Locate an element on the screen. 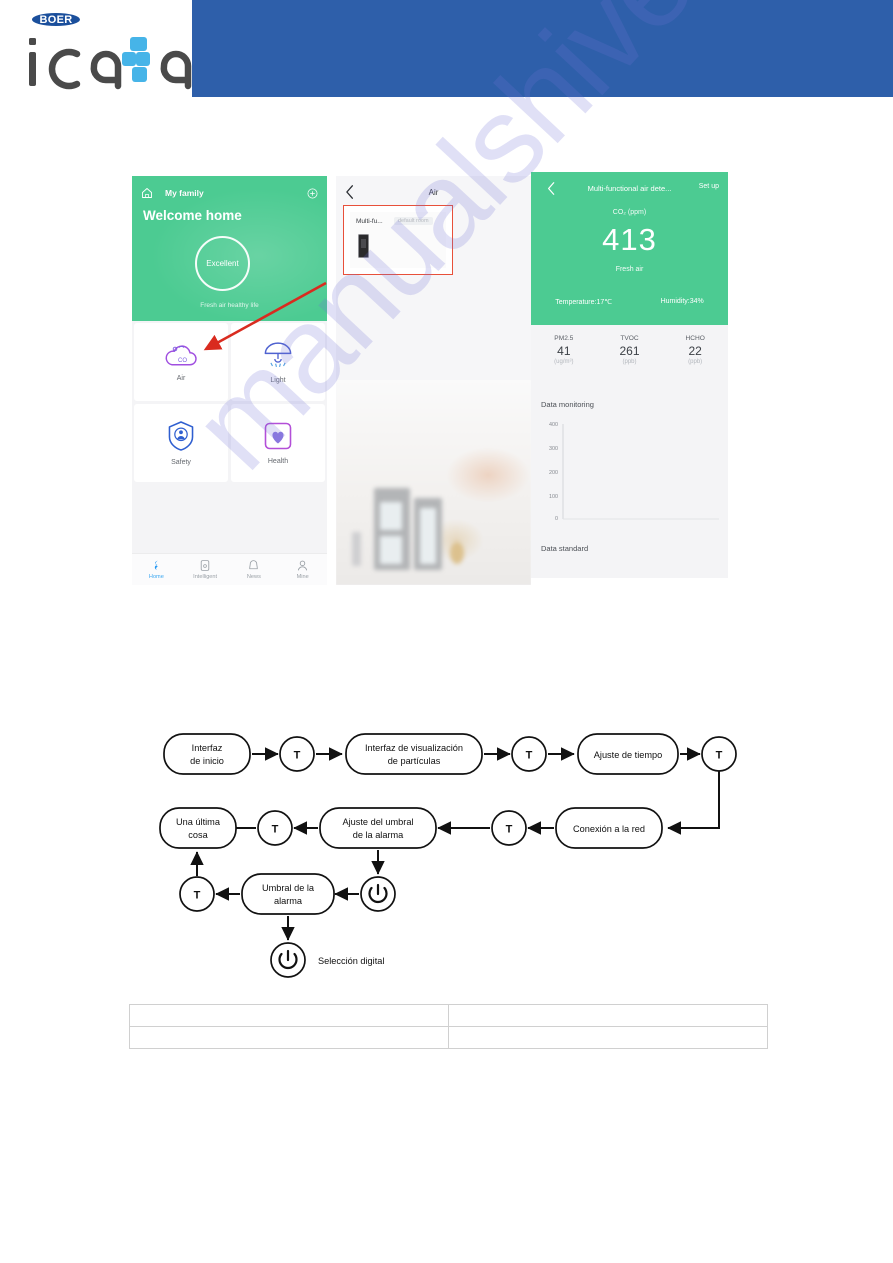  tile-safety: Safety is located at coordinates (181, 443).